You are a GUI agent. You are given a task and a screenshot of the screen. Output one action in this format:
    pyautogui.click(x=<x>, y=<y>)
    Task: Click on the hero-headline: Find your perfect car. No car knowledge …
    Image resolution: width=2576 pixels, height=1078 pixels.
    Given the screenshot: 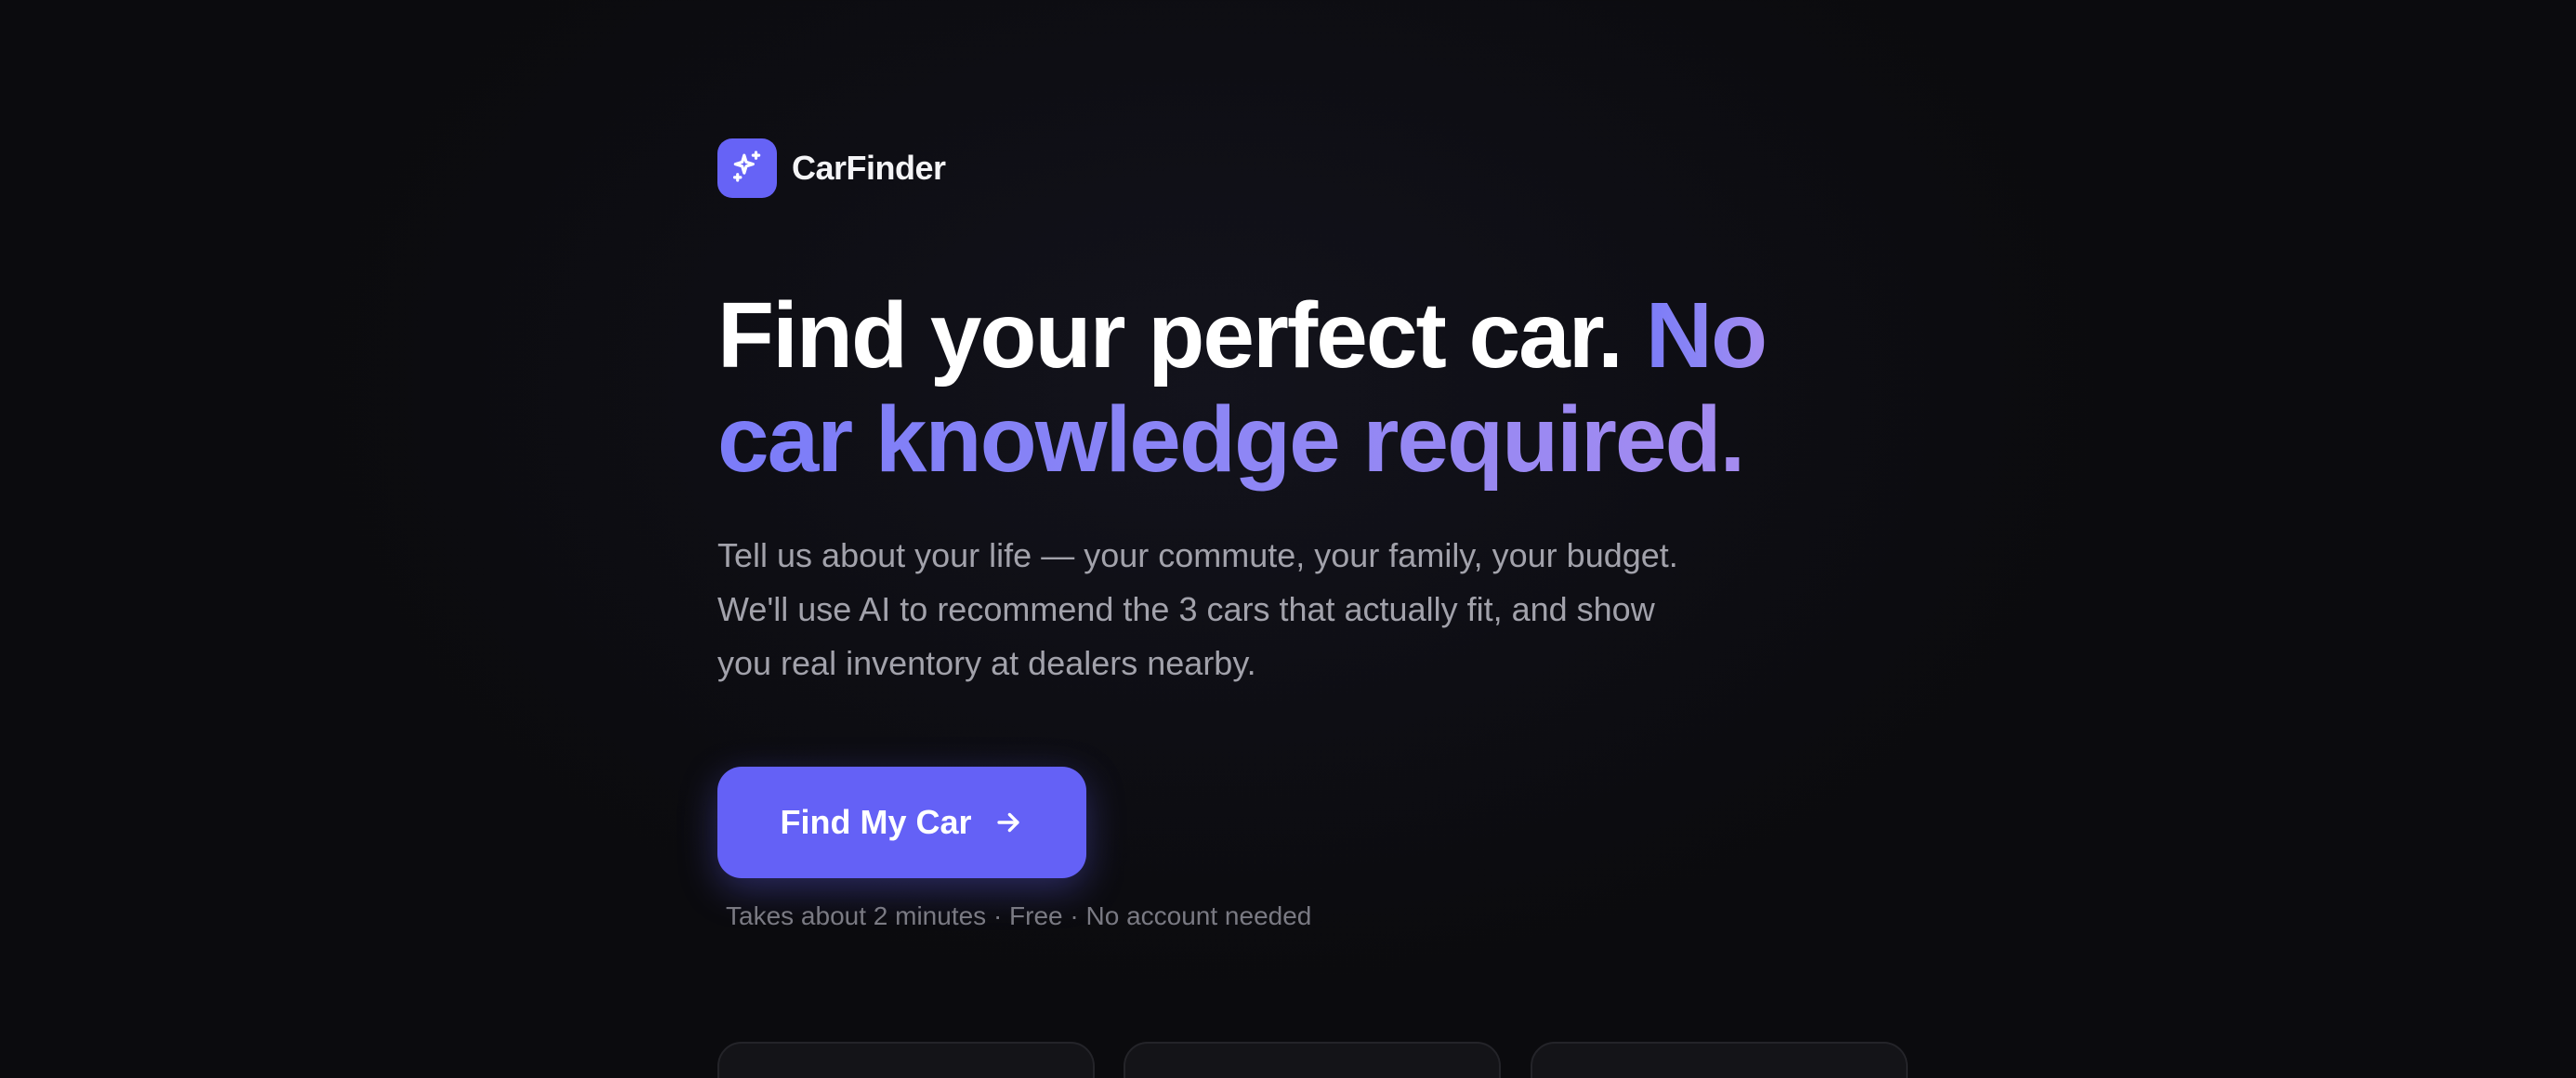 What is the action you would take?
    pyautogui.click(x=1321, y=388)
    